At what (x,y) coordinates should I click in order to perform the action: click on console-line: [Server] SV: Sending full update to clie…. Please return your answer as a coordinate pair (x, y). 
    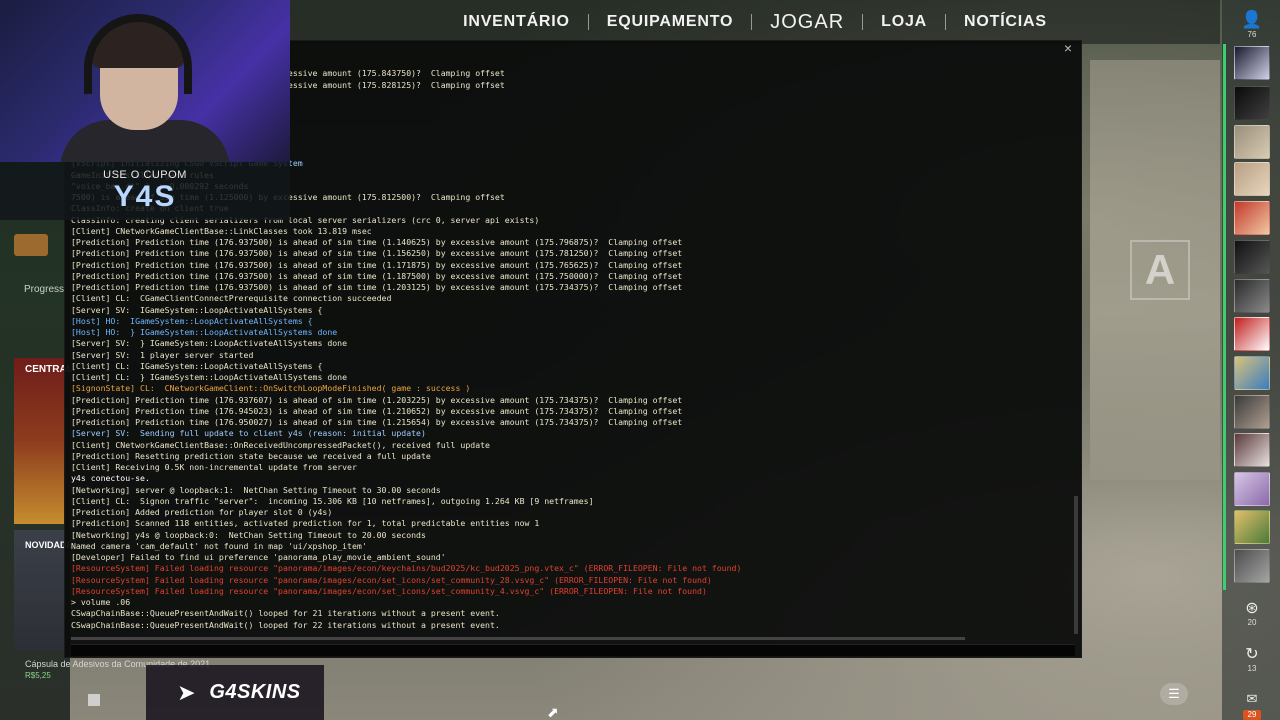
    Looking at the image, I should click on (248, 433).